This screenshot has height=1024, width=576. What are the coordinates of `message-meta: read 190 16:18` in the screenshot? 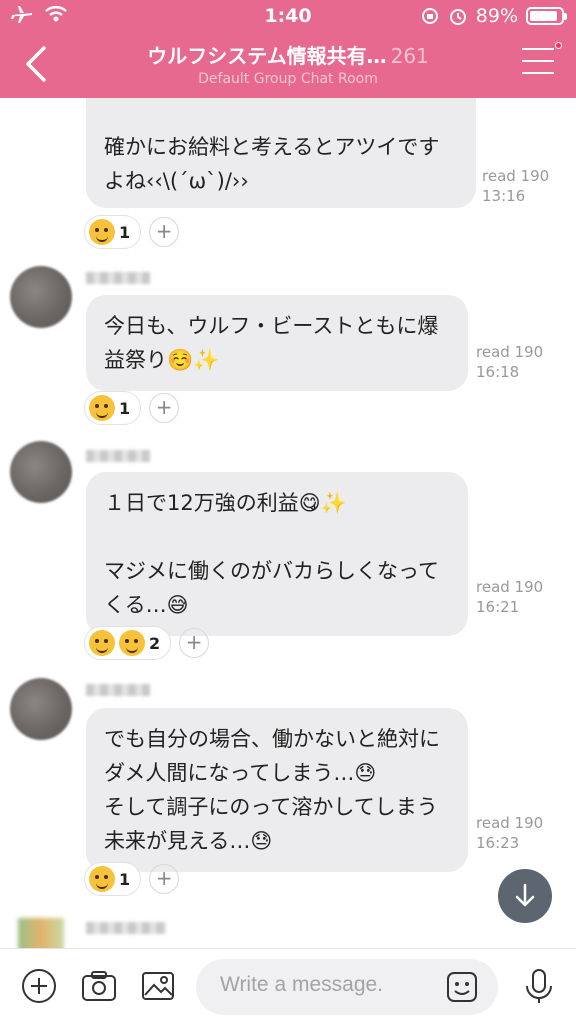 It's located at (509, 362).